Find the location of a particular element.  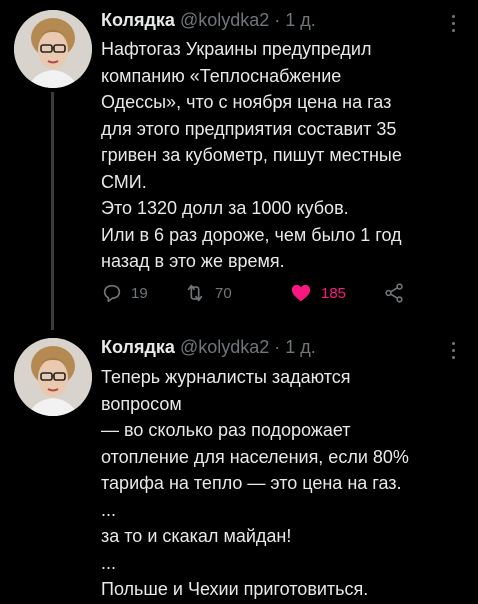

text-line: Теперь журналисты задаются is located at coordinates (226, 377).